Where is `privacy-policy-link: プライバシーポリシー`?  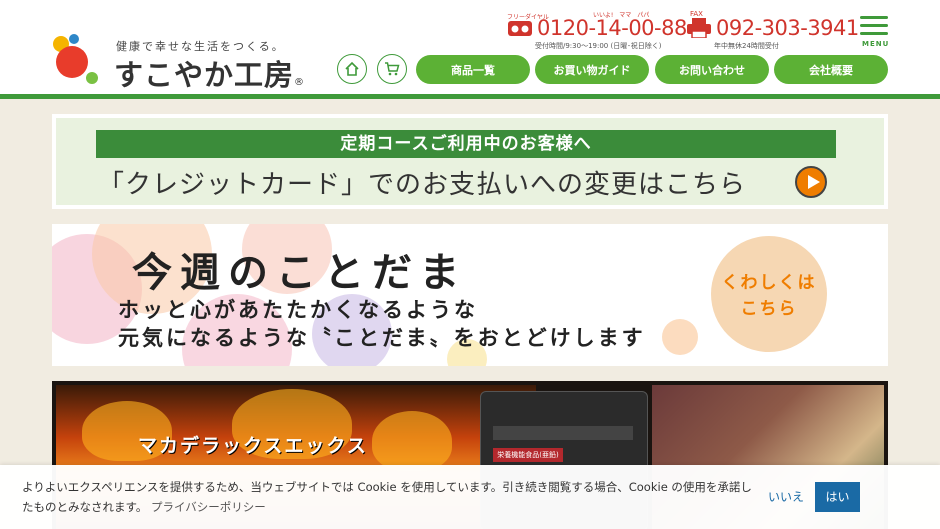
privacy-policy-link: プライバシーポリシー is located at coordinates (208, 507).